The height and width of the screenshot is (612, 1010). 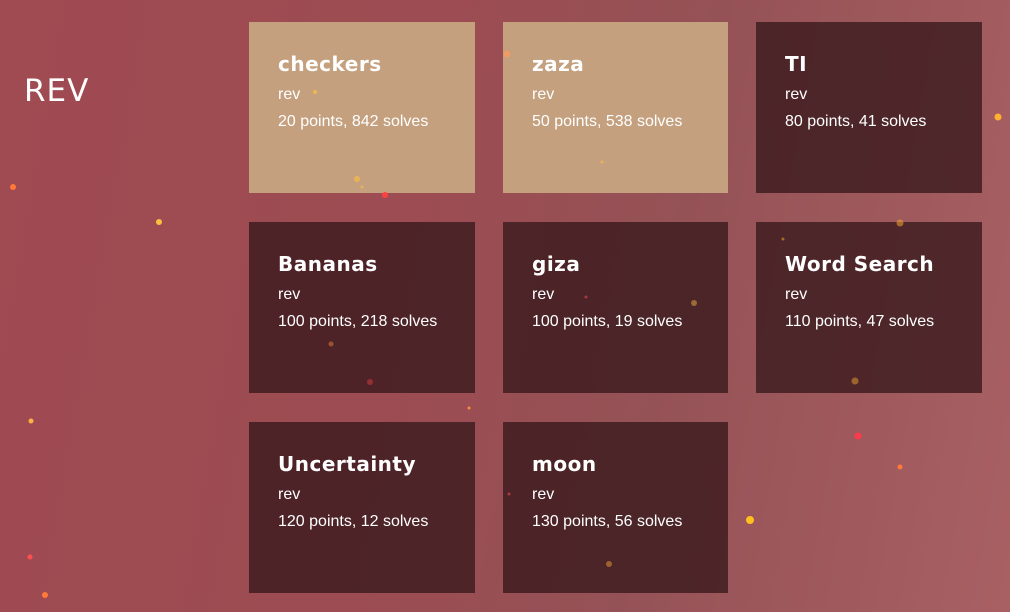 What do you see at coordinates (607, 521) in the screenshot?
I see `challenge-stats: 130 points, 56 solves` at bounding box center [607, 521].